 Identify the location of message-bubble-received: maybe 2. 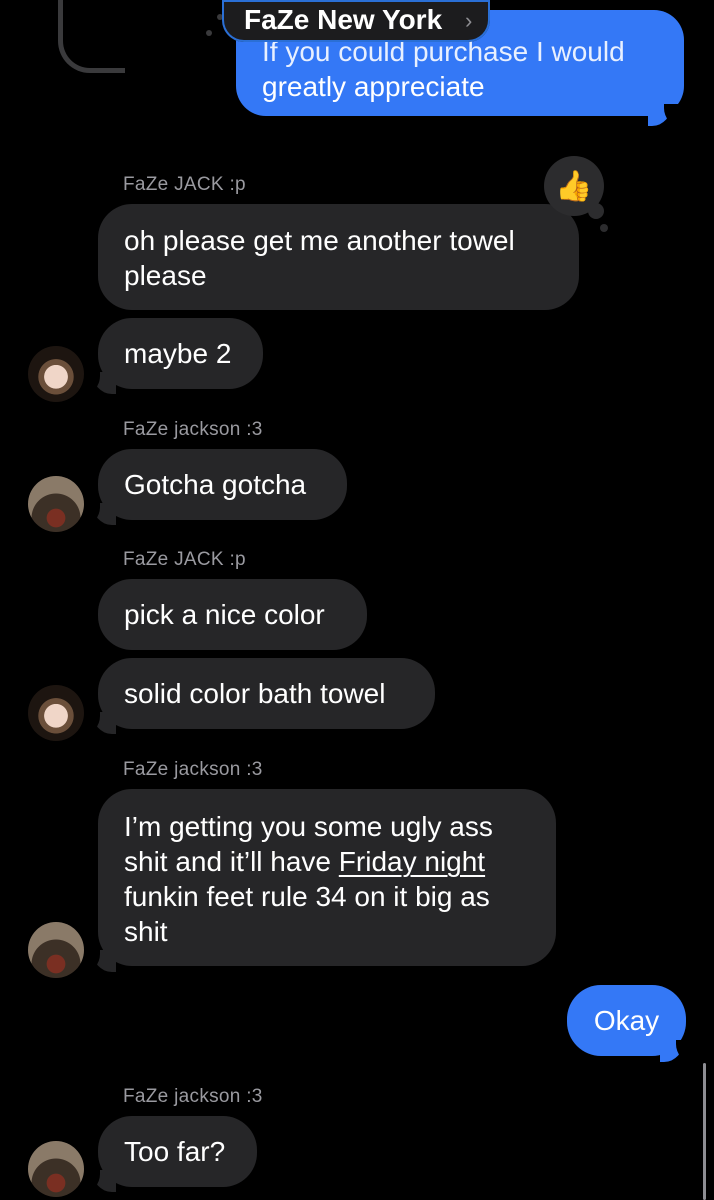
(180, 353).